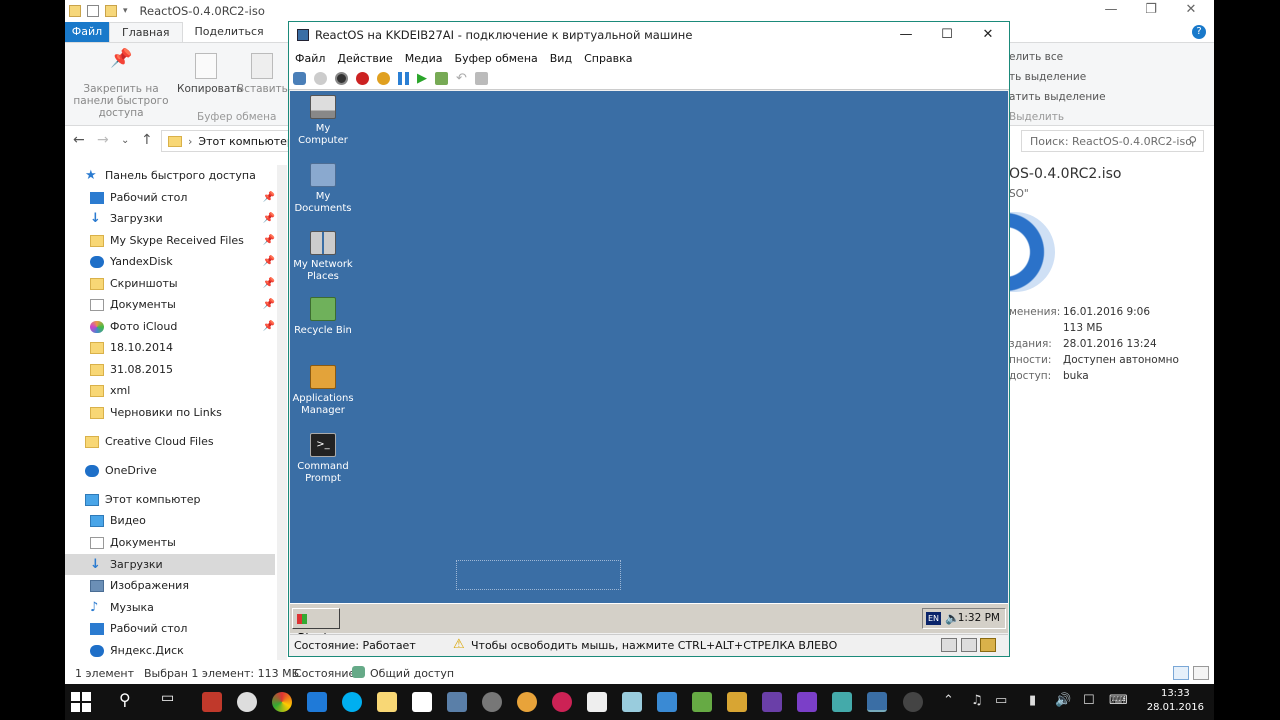 The image size is (1280, 720). I want to click on back-arrow-icon: ←, so click(79, 140).